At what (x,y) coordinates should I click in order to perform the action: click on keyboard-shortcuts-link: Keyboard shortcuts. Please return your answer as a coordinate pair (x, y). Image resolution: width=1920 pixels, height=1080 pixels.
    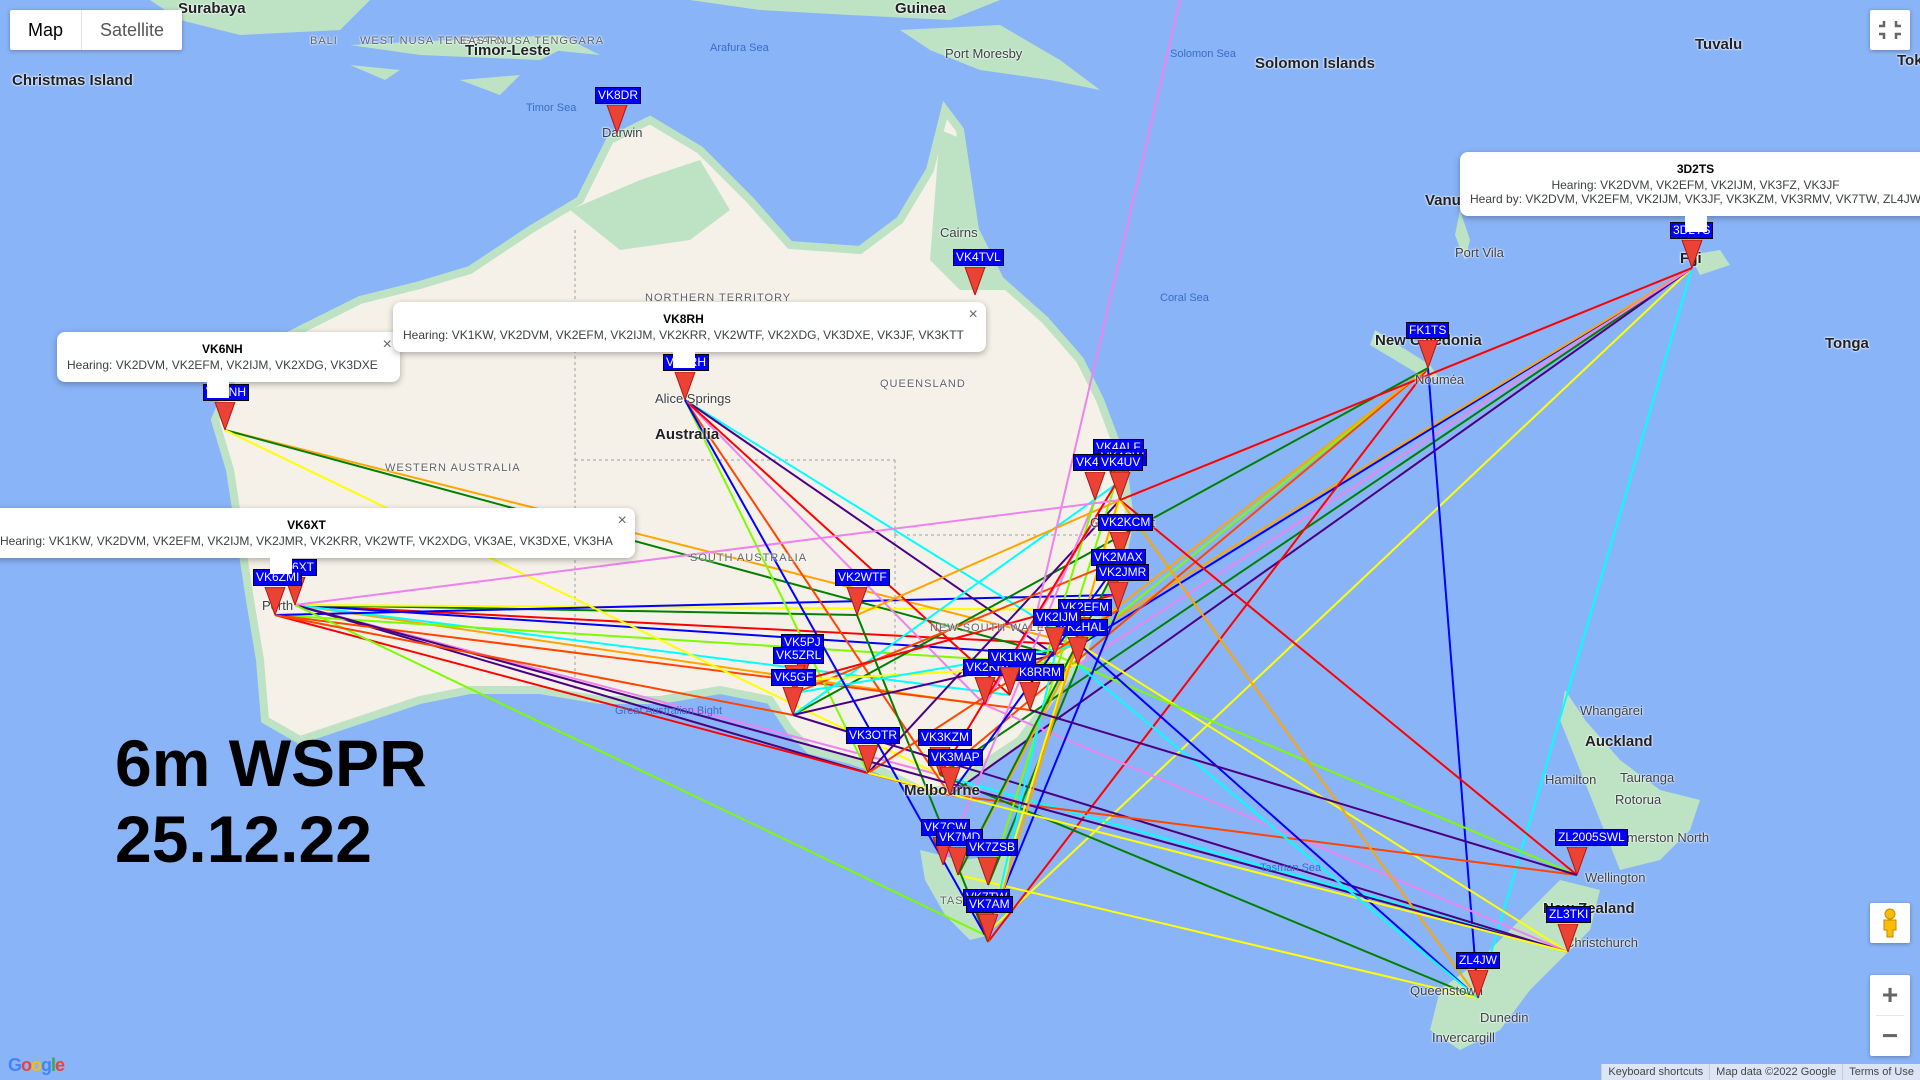
    Looking at the image, I should click on (1655, 1072).